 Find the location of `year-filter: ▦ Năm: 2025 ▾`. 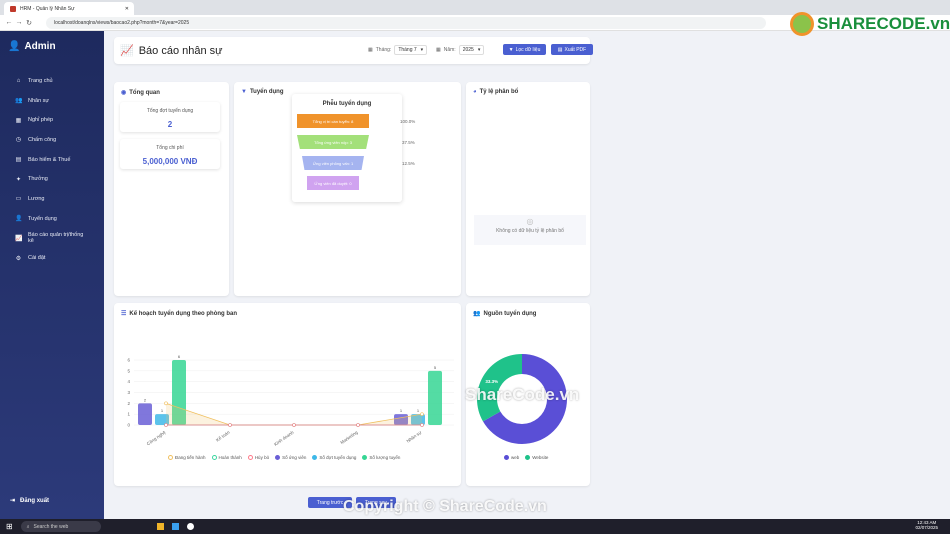

year-filter: ▦ Năm: 2025 ▾ is located at coordinates (460, 50).